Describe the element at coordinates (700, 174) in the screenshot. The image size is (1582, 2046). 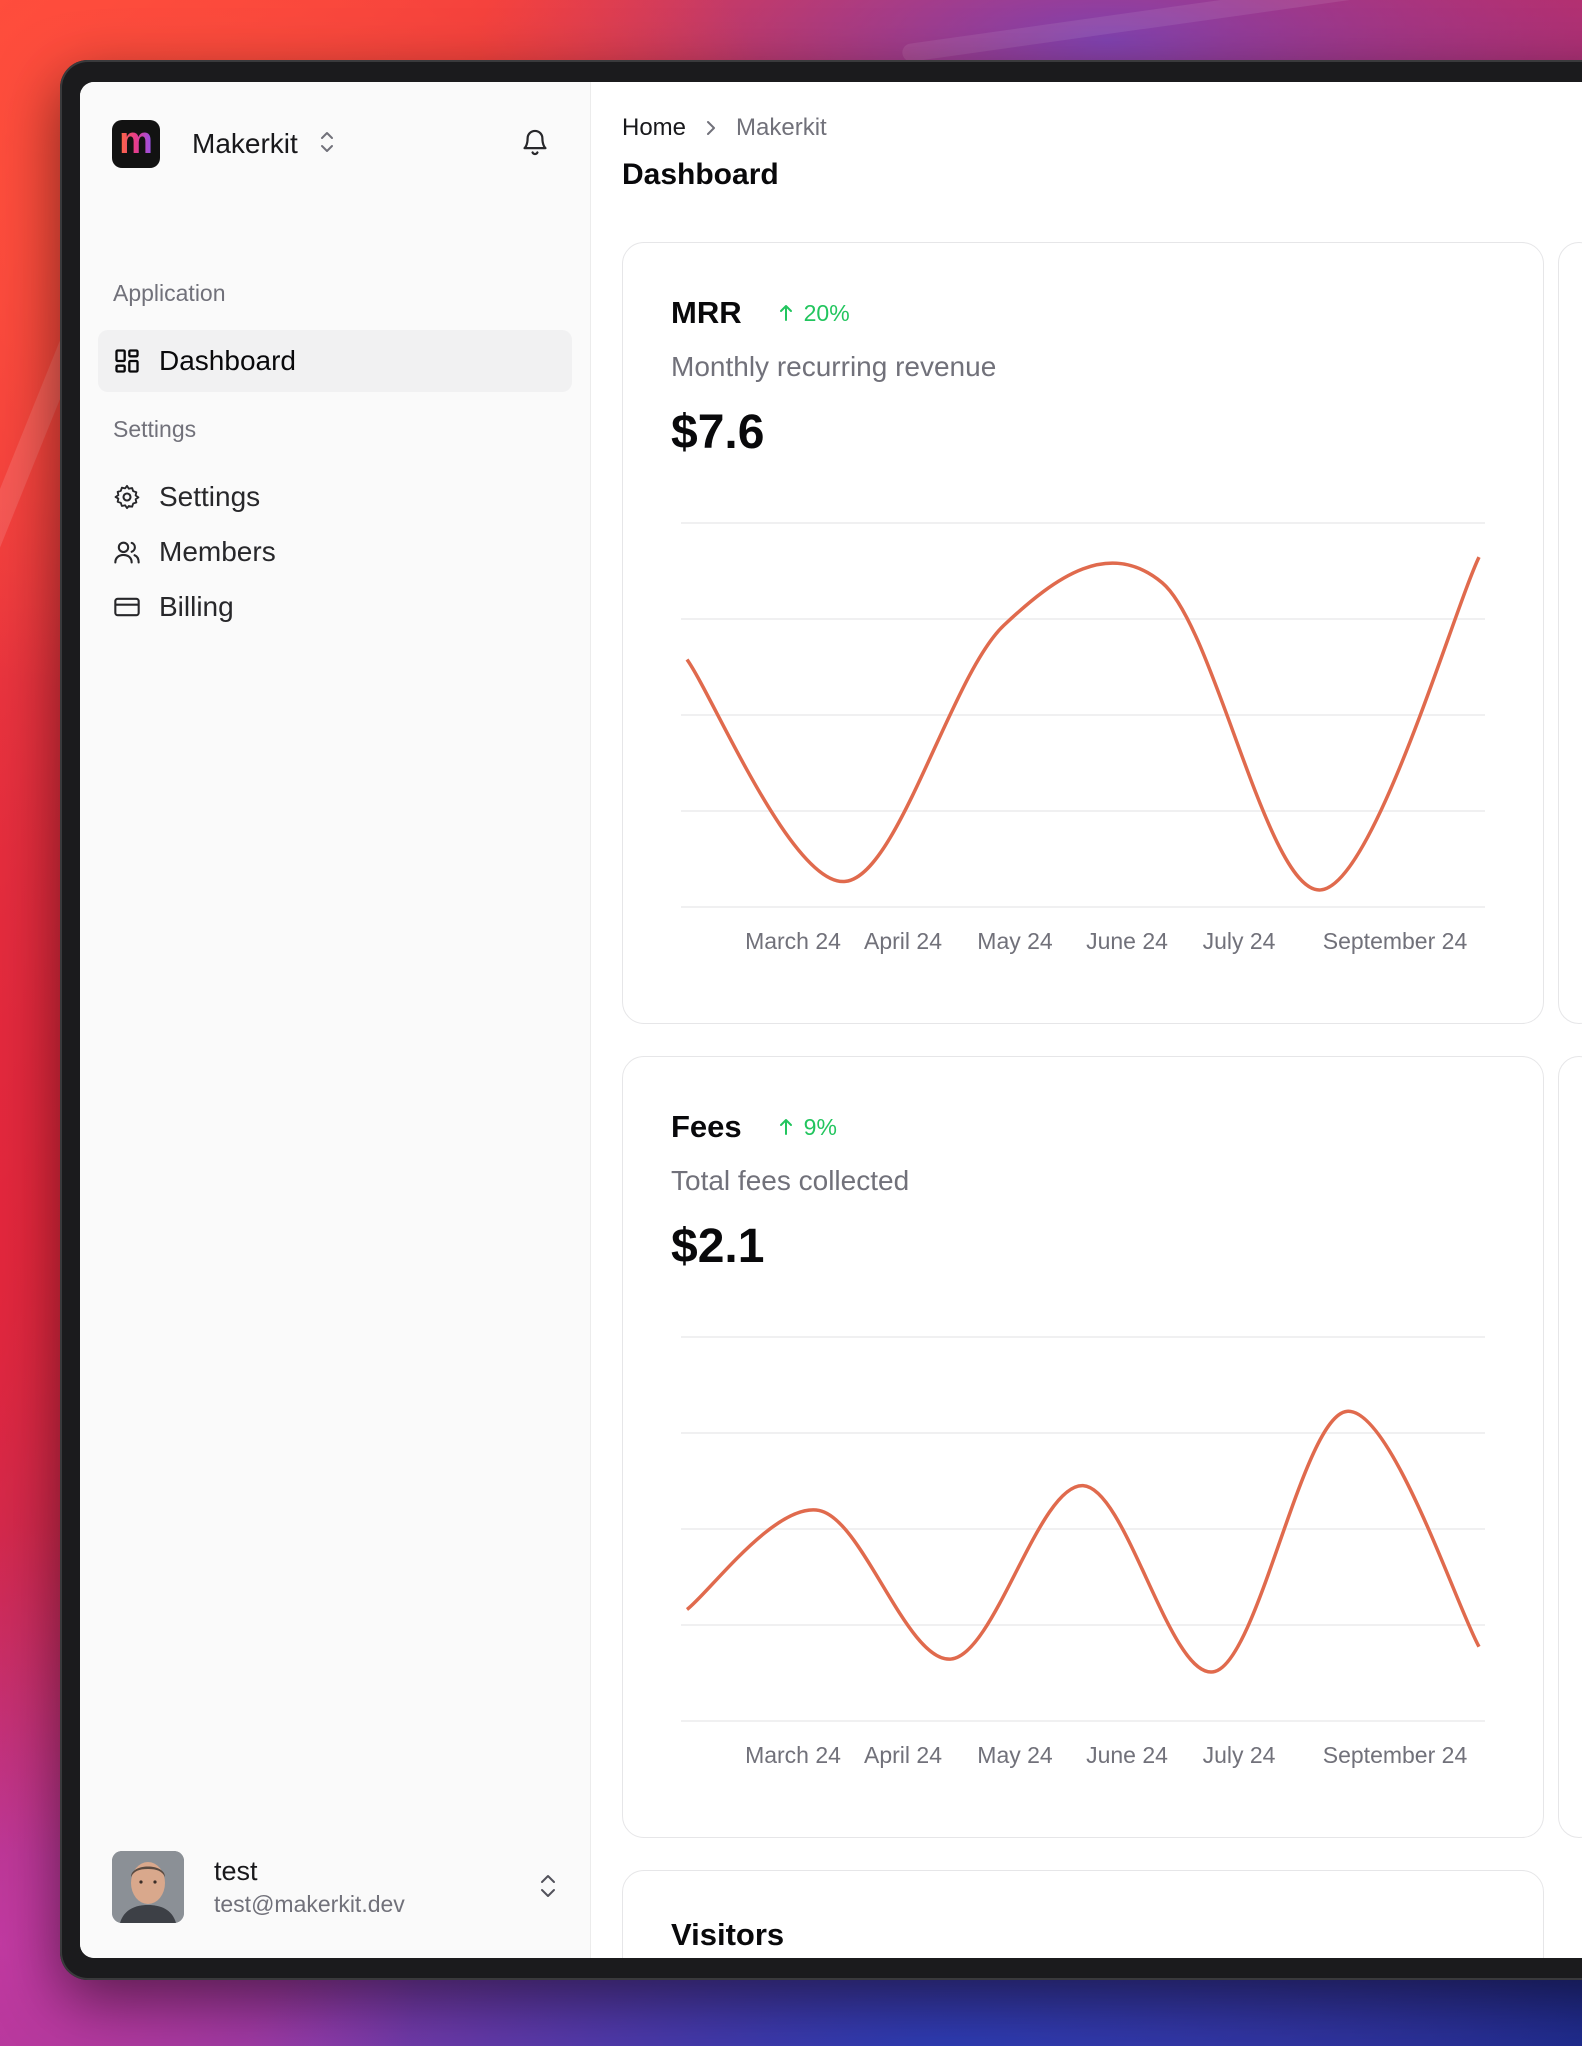
I see `page-title: Dashboard` at that location.